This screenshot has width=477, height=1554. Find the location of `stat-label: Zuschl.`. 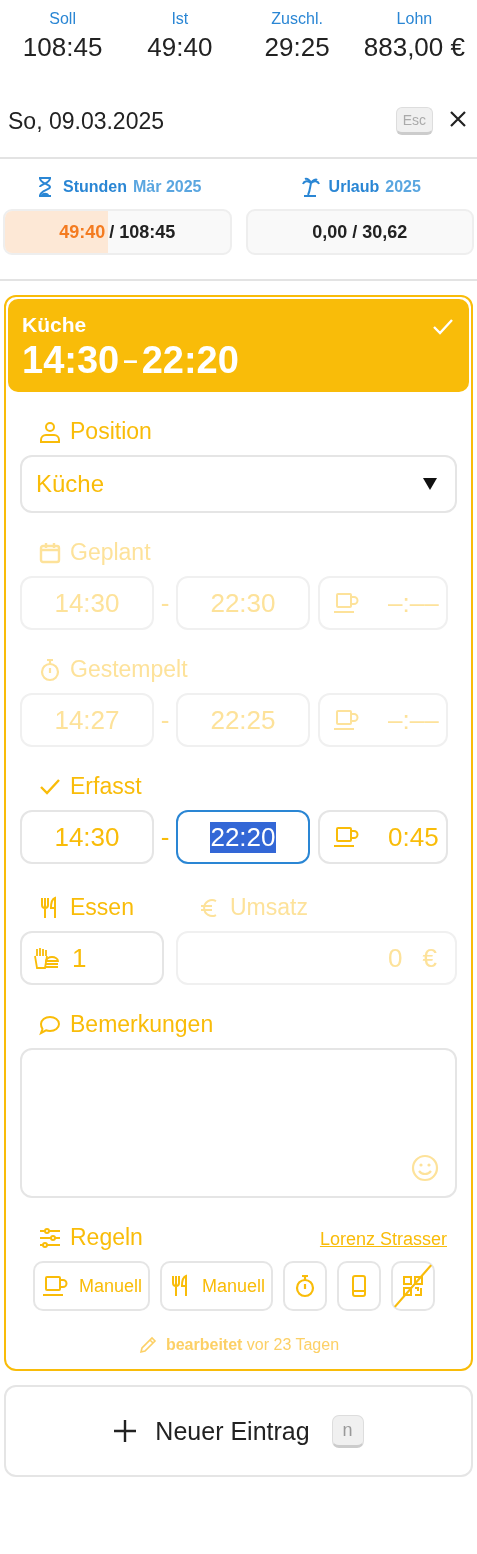

stat-label: Zuschl. is located at coordinates (297, 19).